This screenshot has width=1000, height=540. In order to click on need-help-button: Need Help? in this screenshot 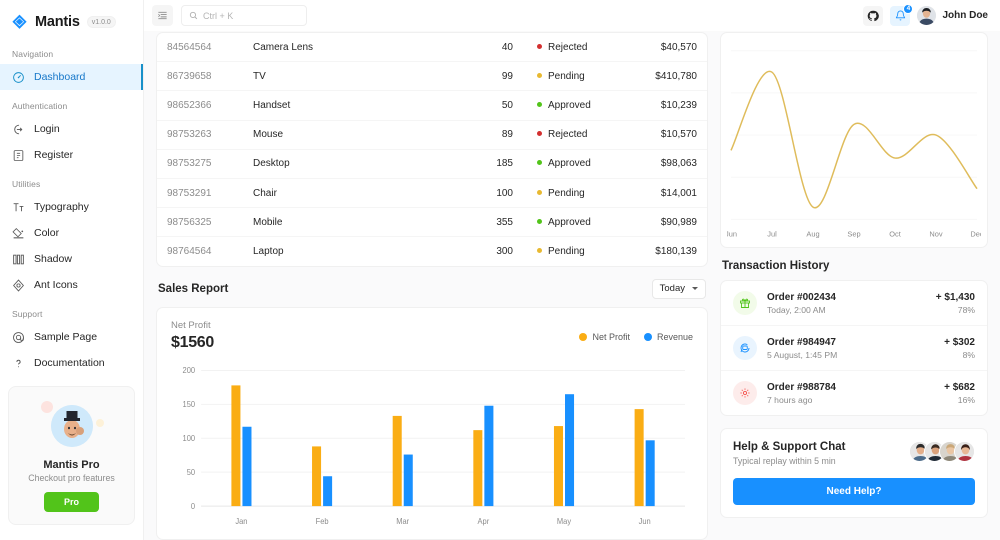, I will do `click(854, 491)`.